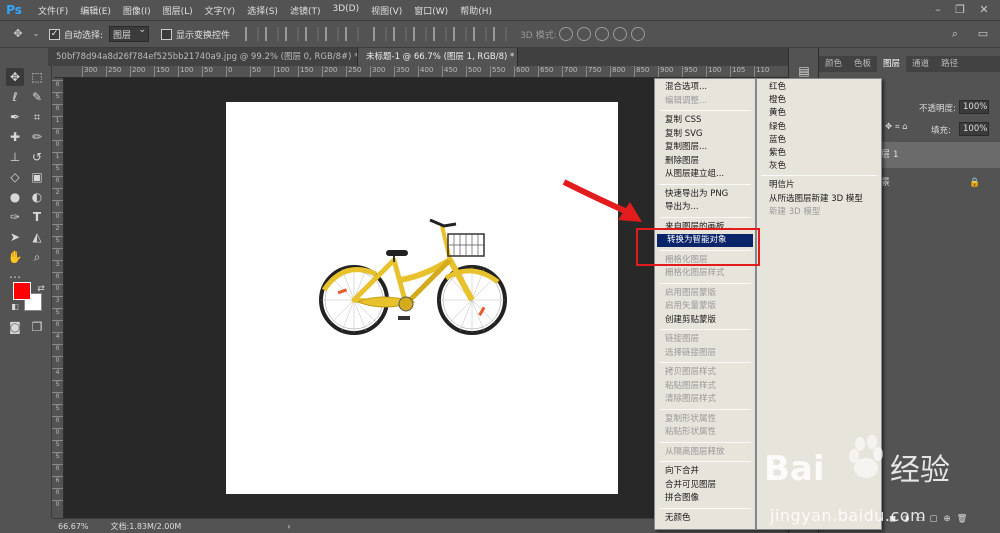 Image resolution: width=1000 pixels, height=533 pixels. Describe the element at coordinates (705, 161) in the screenshot. I see `context-menu-item: 删除图层` at that location.